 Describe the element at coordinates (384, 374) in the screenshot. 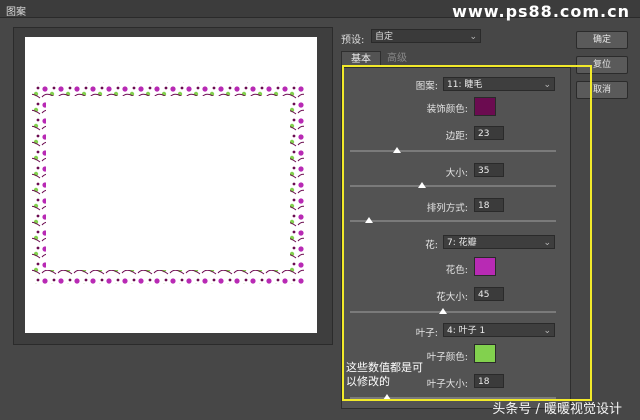

I see `annotation-note: 这些数值都是可以修改的` at that location.